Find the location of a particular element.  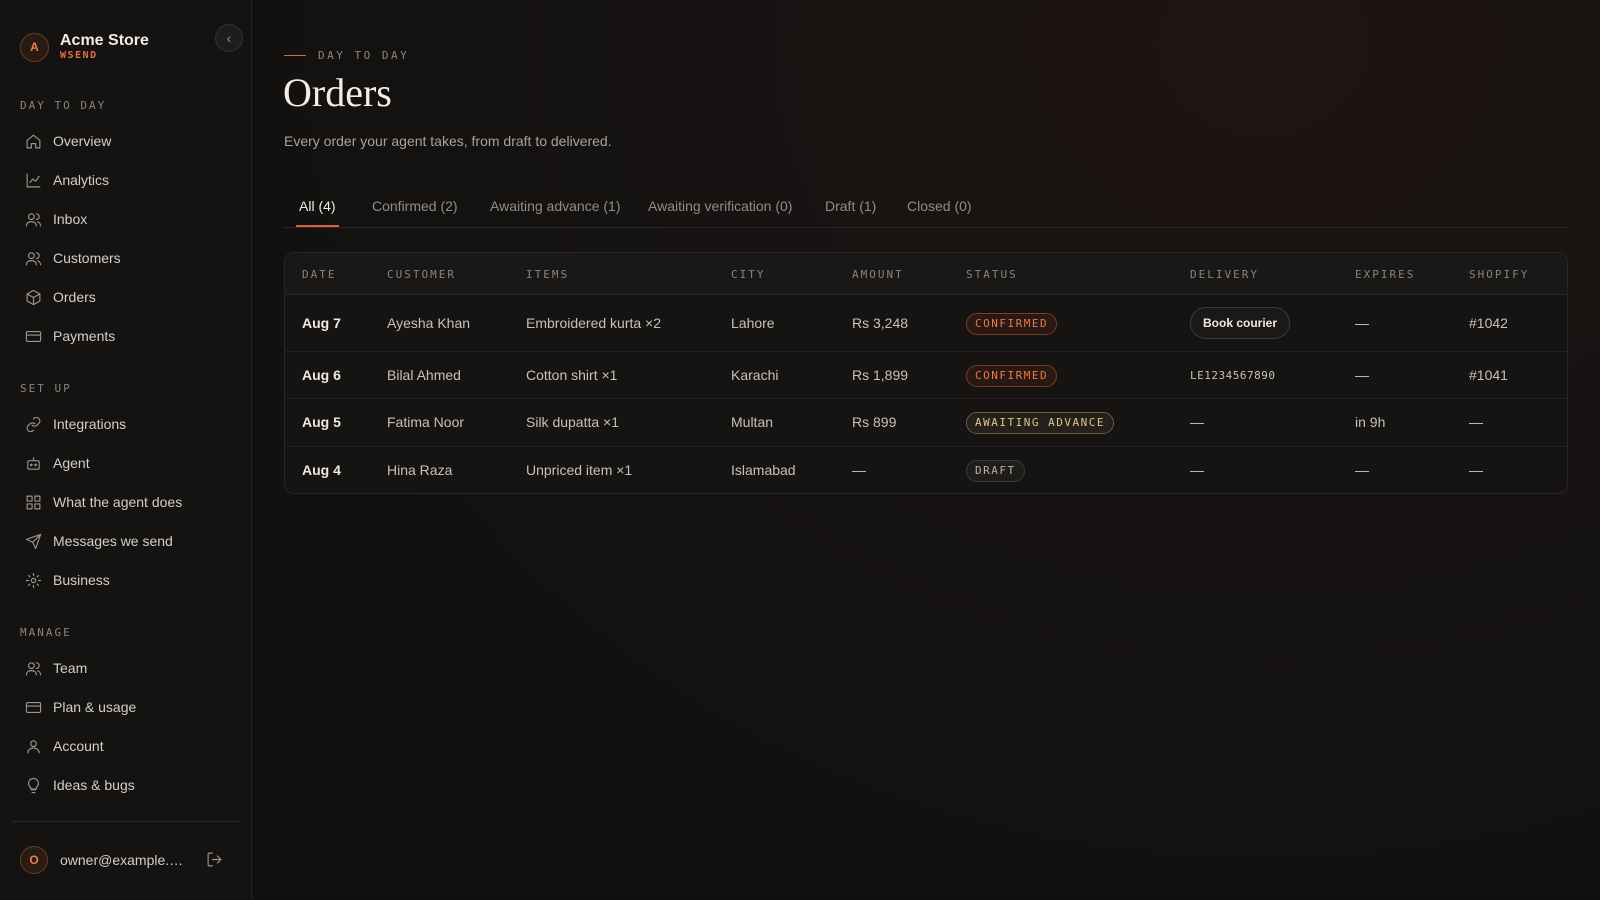

card-icon is located at coordinates (33, 336).